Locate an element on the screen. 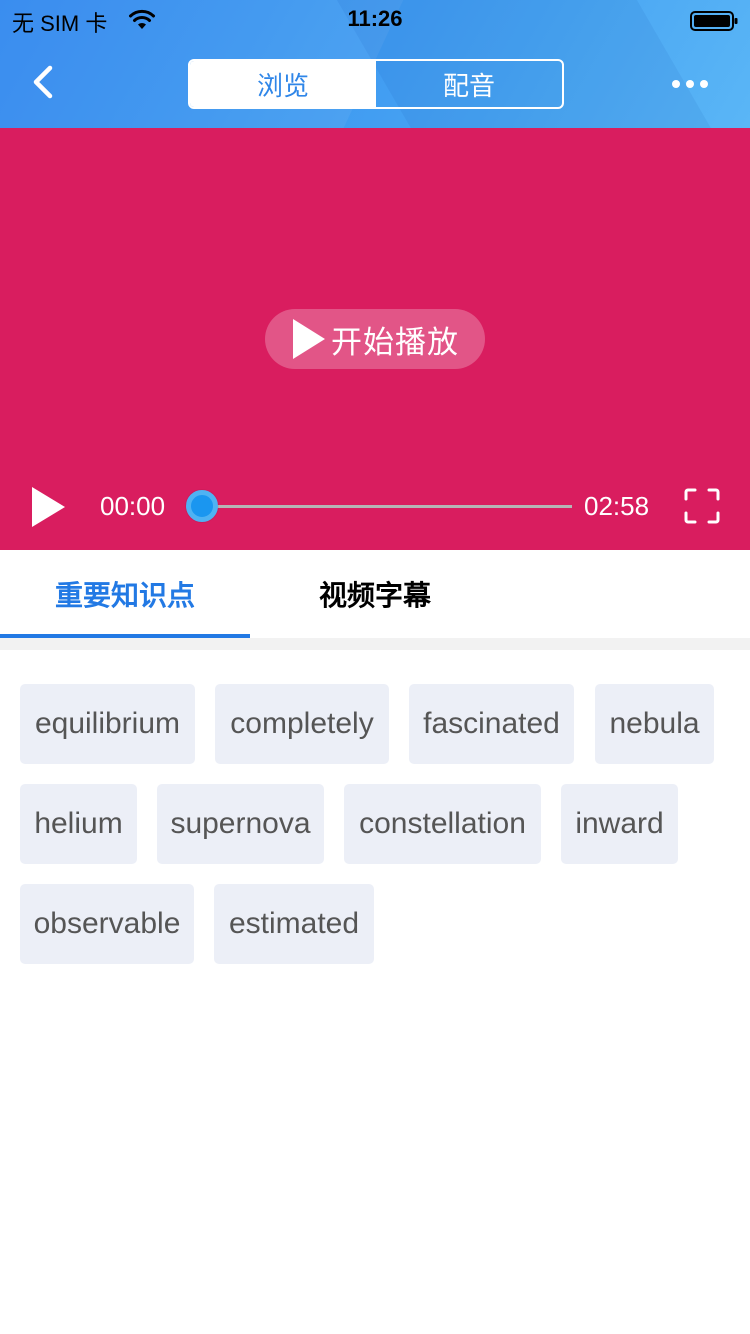  start-play-button: 开始播放 is located at coordinates (375, 339).